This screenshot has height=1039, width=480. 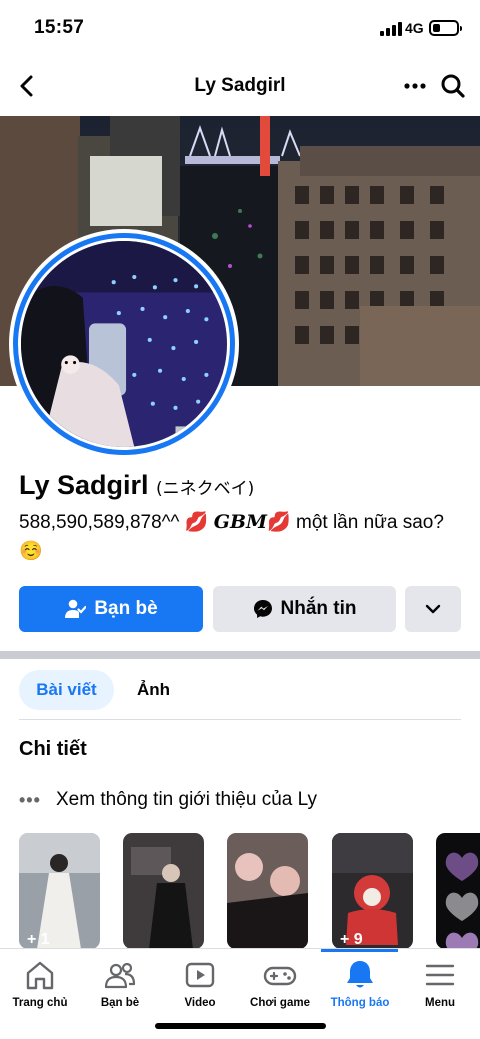 I want to click on more-options-icon, so click(x=415, y=86).